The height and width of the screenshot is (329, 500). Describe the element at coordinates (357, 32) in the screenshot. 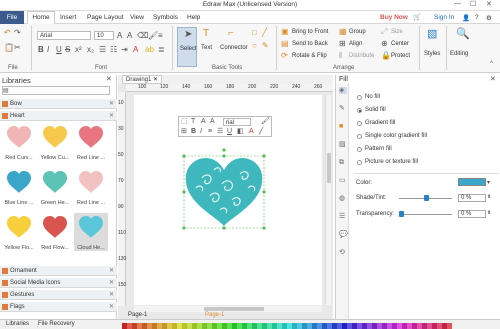

I see `group-button: Group` at that location.